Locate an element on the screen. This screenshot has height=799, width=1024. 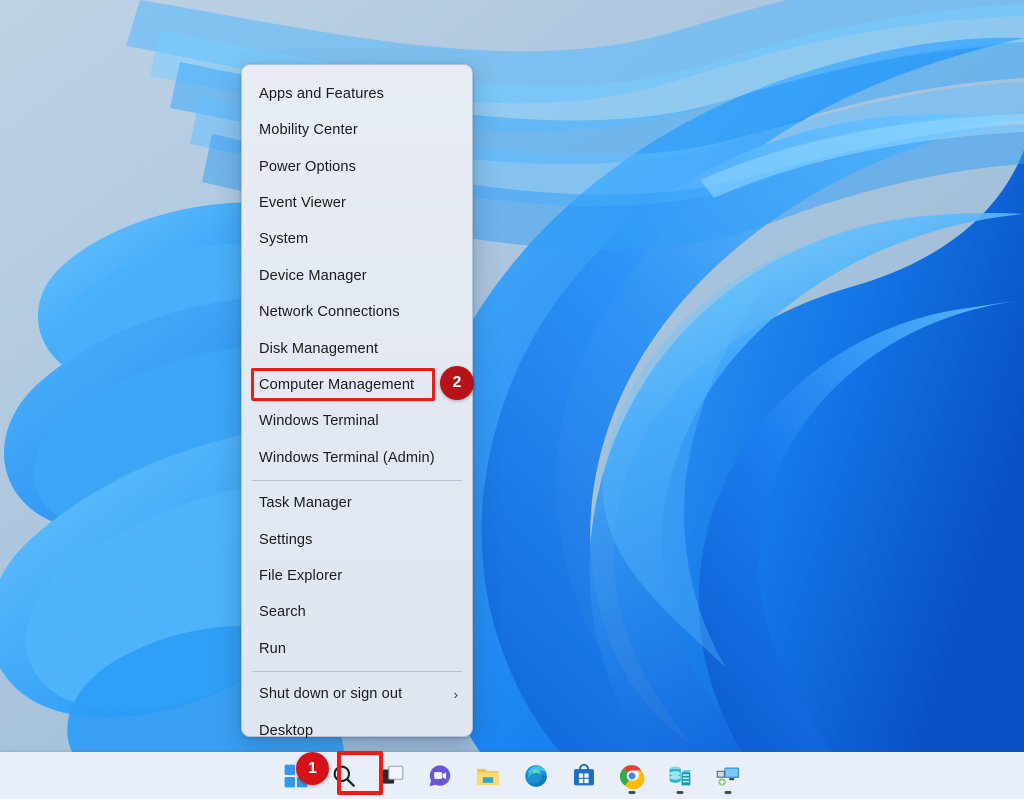
taskbar is located at coordinates (512, 775).